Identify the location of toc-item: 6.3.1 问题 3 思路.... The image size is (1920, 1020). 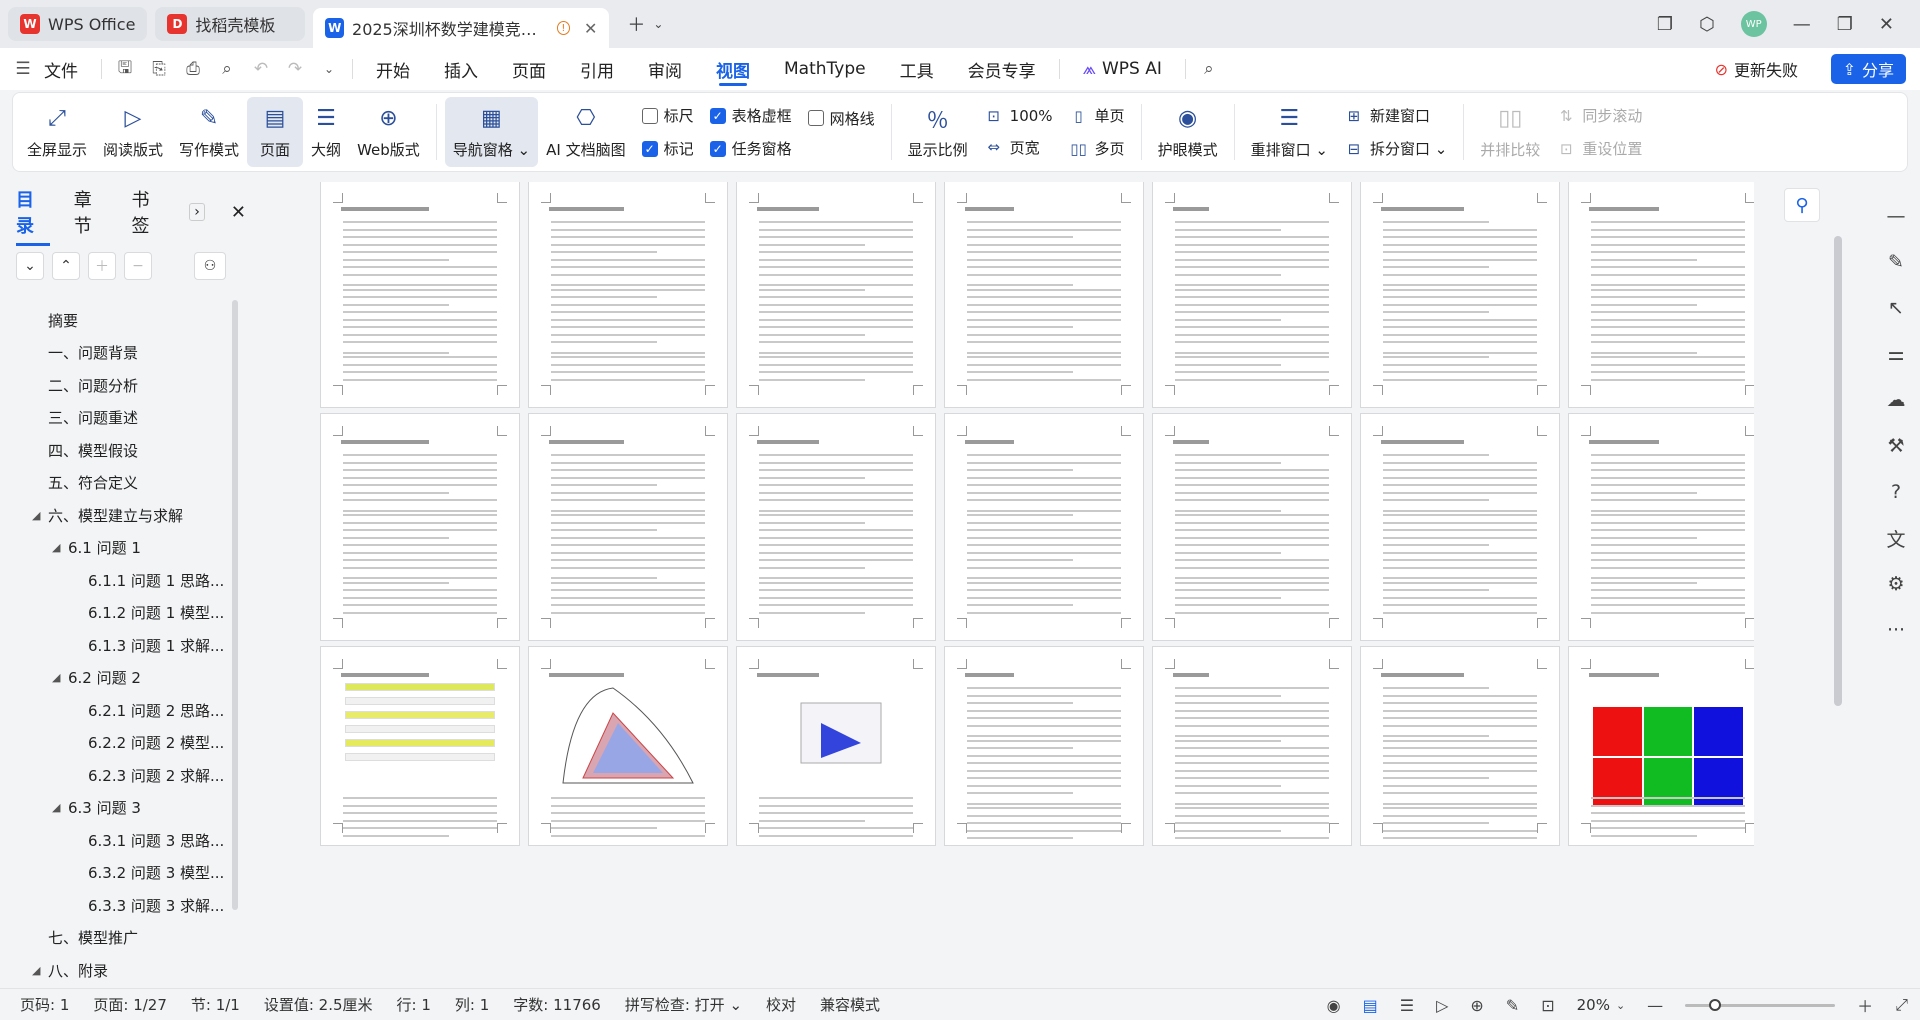
(123, 840).